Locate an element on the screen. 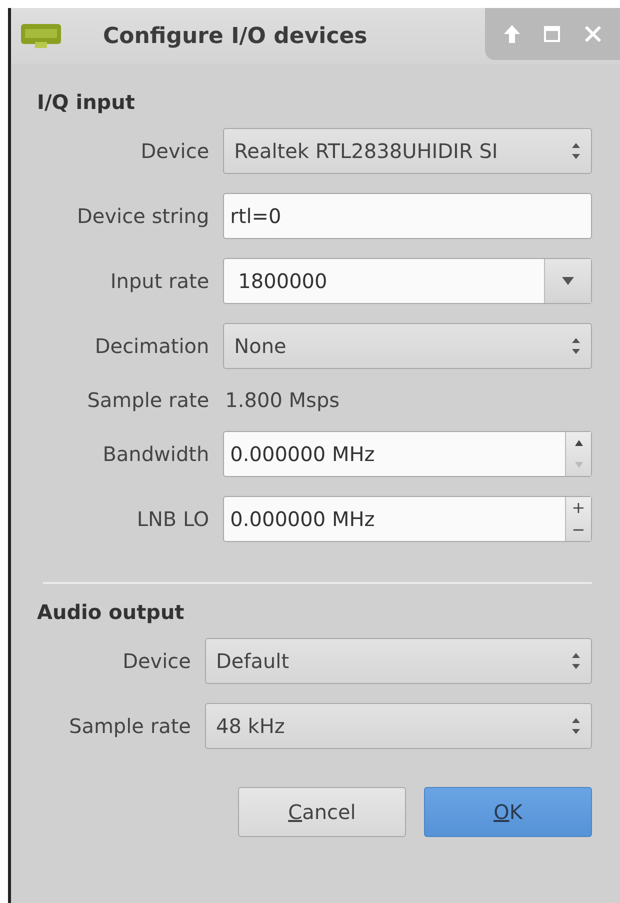  cancel-button: Cancel is located at coordinates (322, 812).